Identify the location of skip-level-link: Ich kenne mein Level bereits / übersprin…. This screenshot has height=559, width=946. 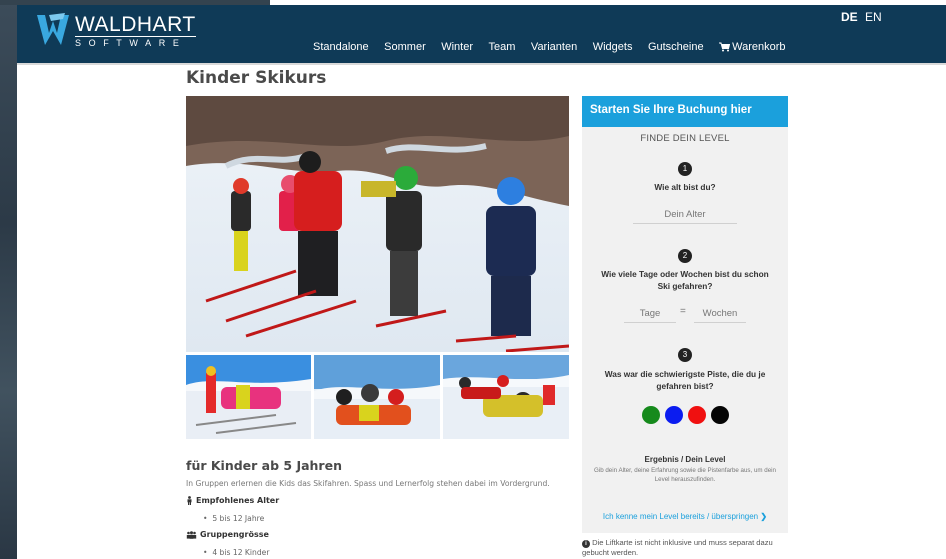
(685, 516).